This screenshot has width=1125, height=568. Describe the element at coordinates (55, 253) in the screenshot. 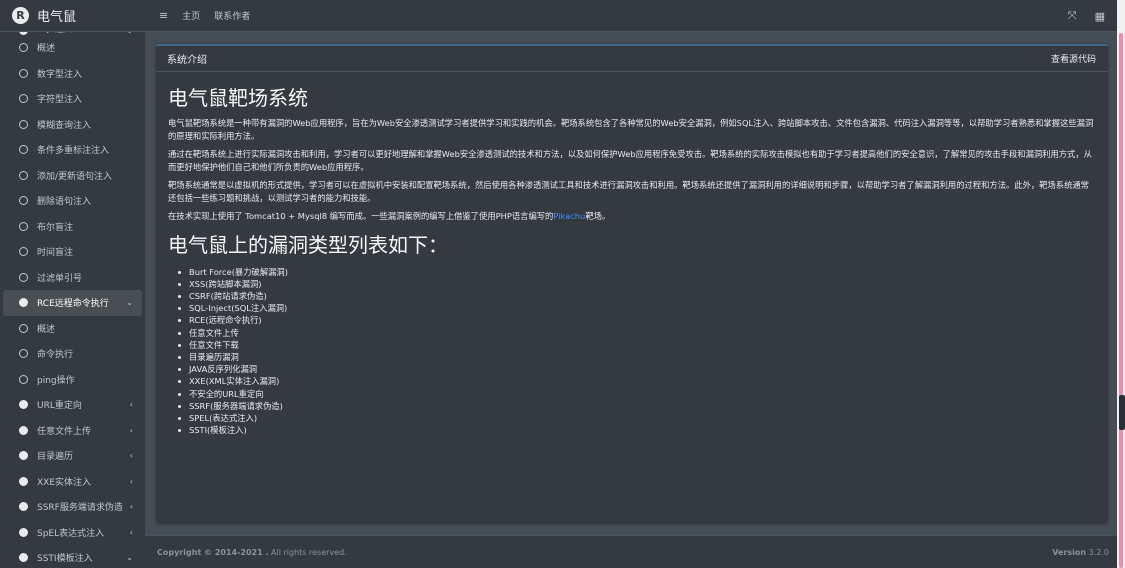

I see `sidebar-item-label: 时间盲注` at that location.